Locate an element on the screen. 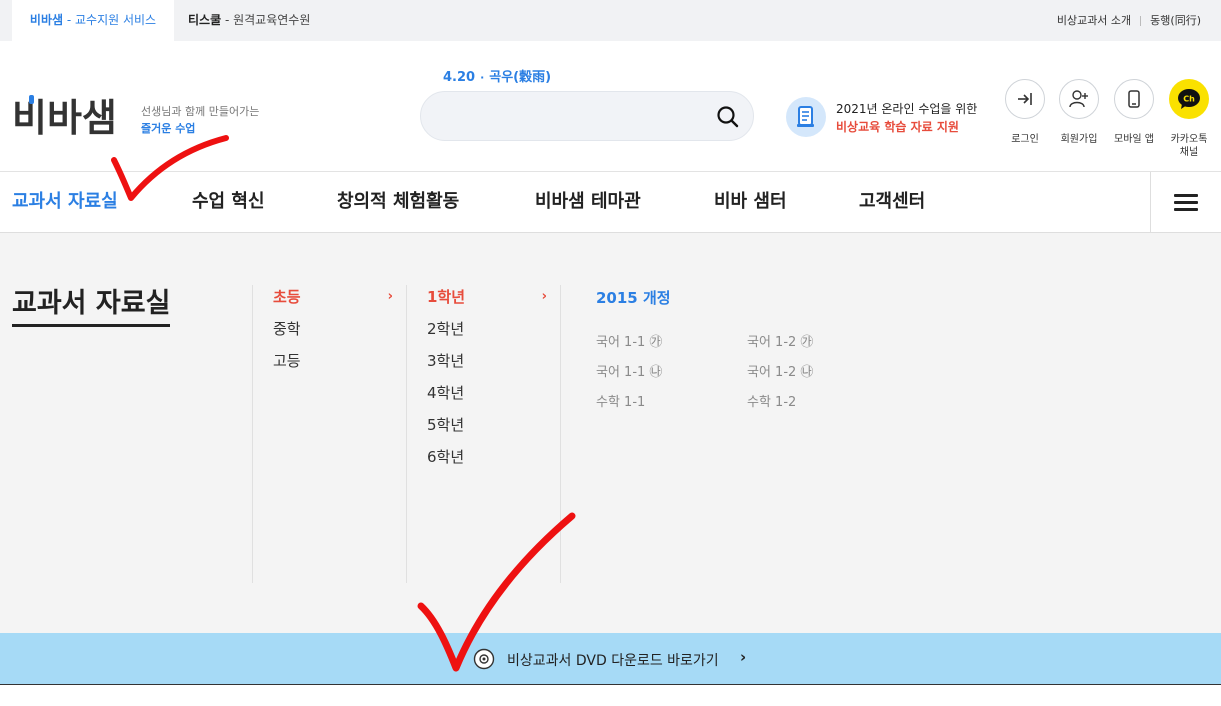 The width and height of the screenshot is (1221, 706). nav-viva-community: 비바 샘터 is located at coordinates (750, 202).